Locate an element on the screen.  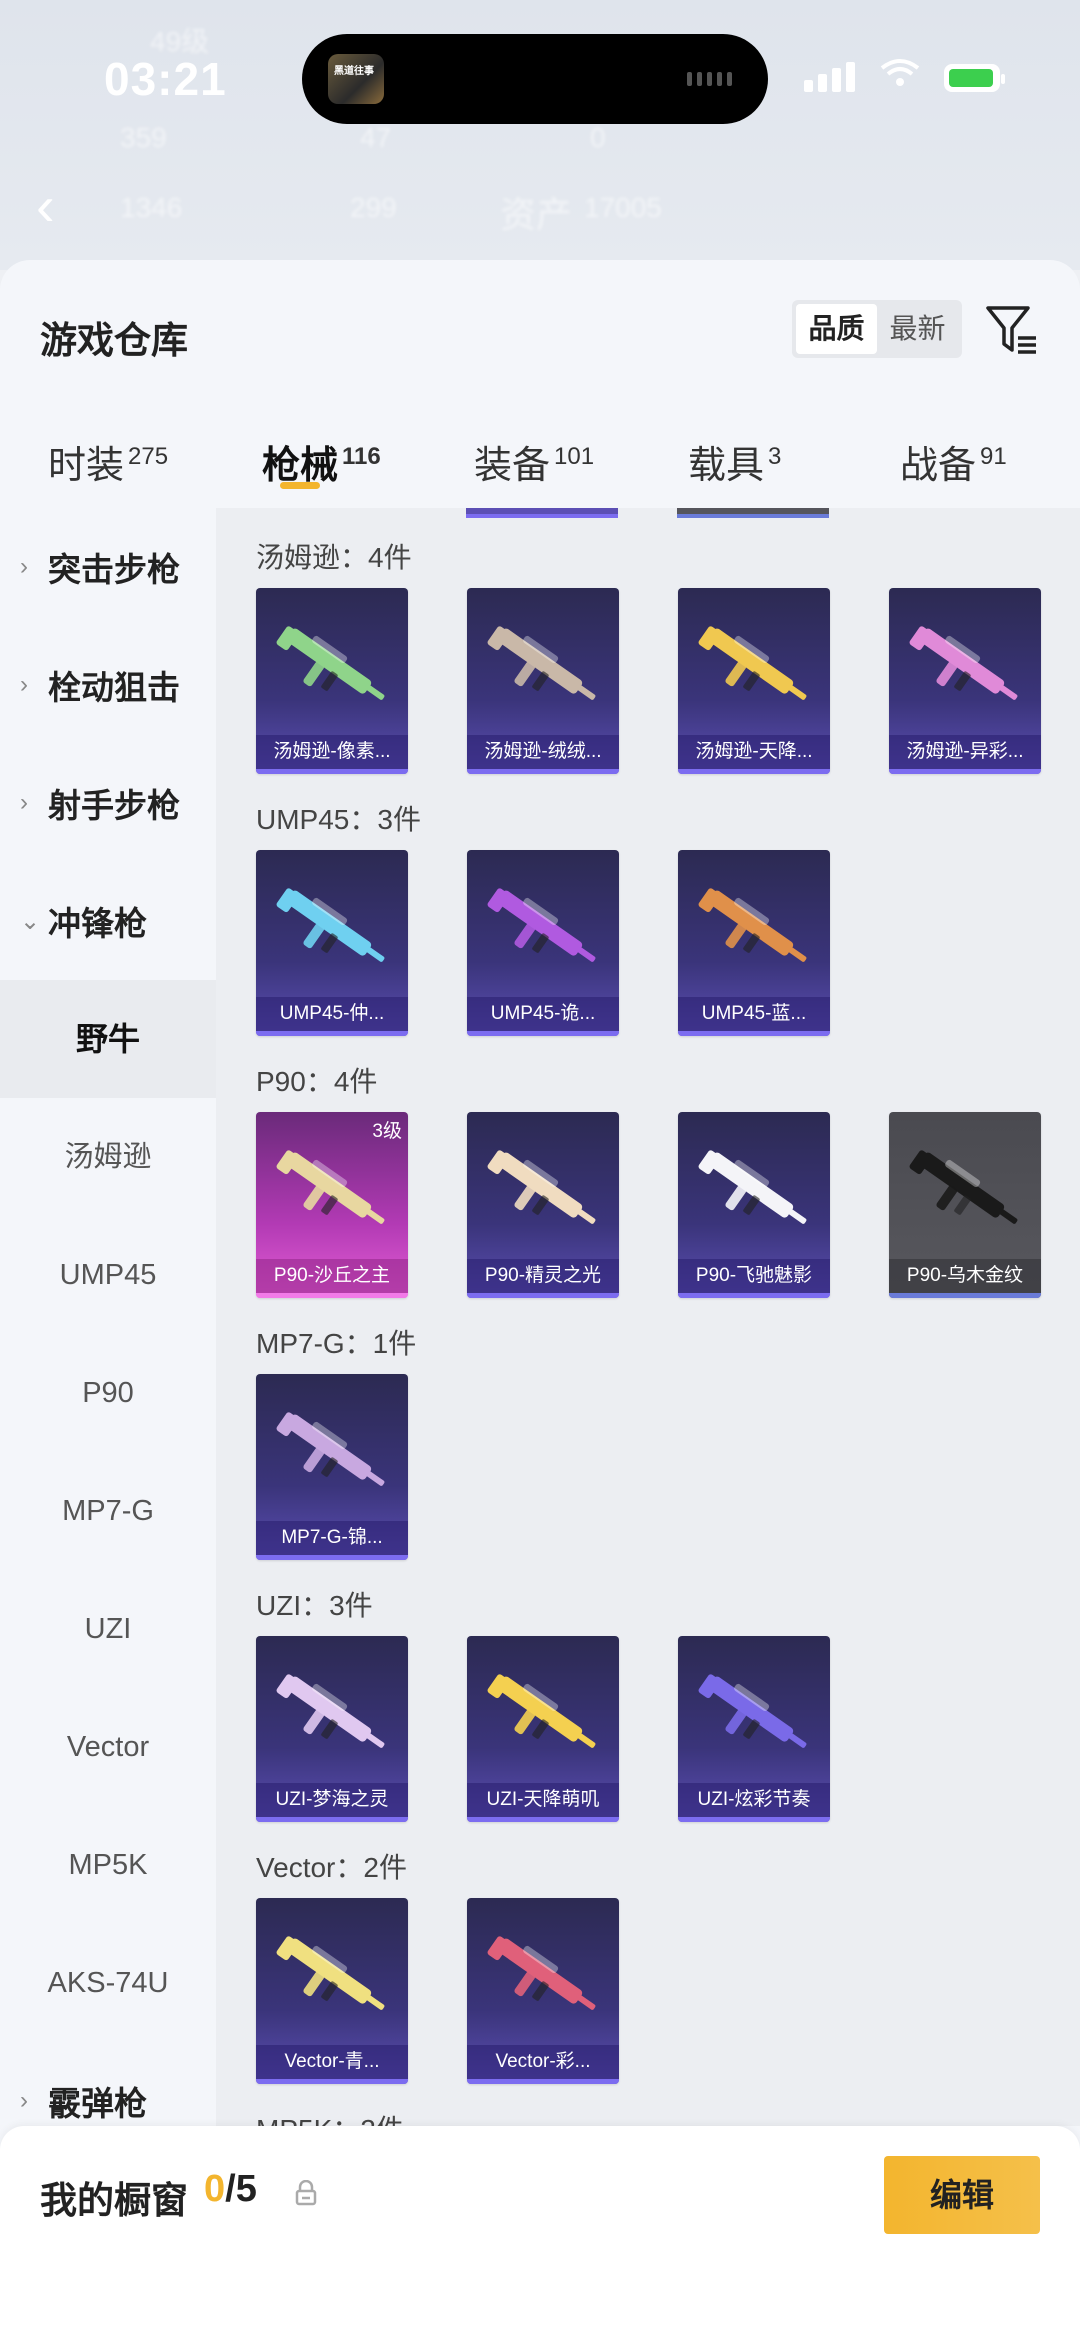
sidebar-category-bolt-sniper: › 栓动狙击 is located at coordinates (108, 685).